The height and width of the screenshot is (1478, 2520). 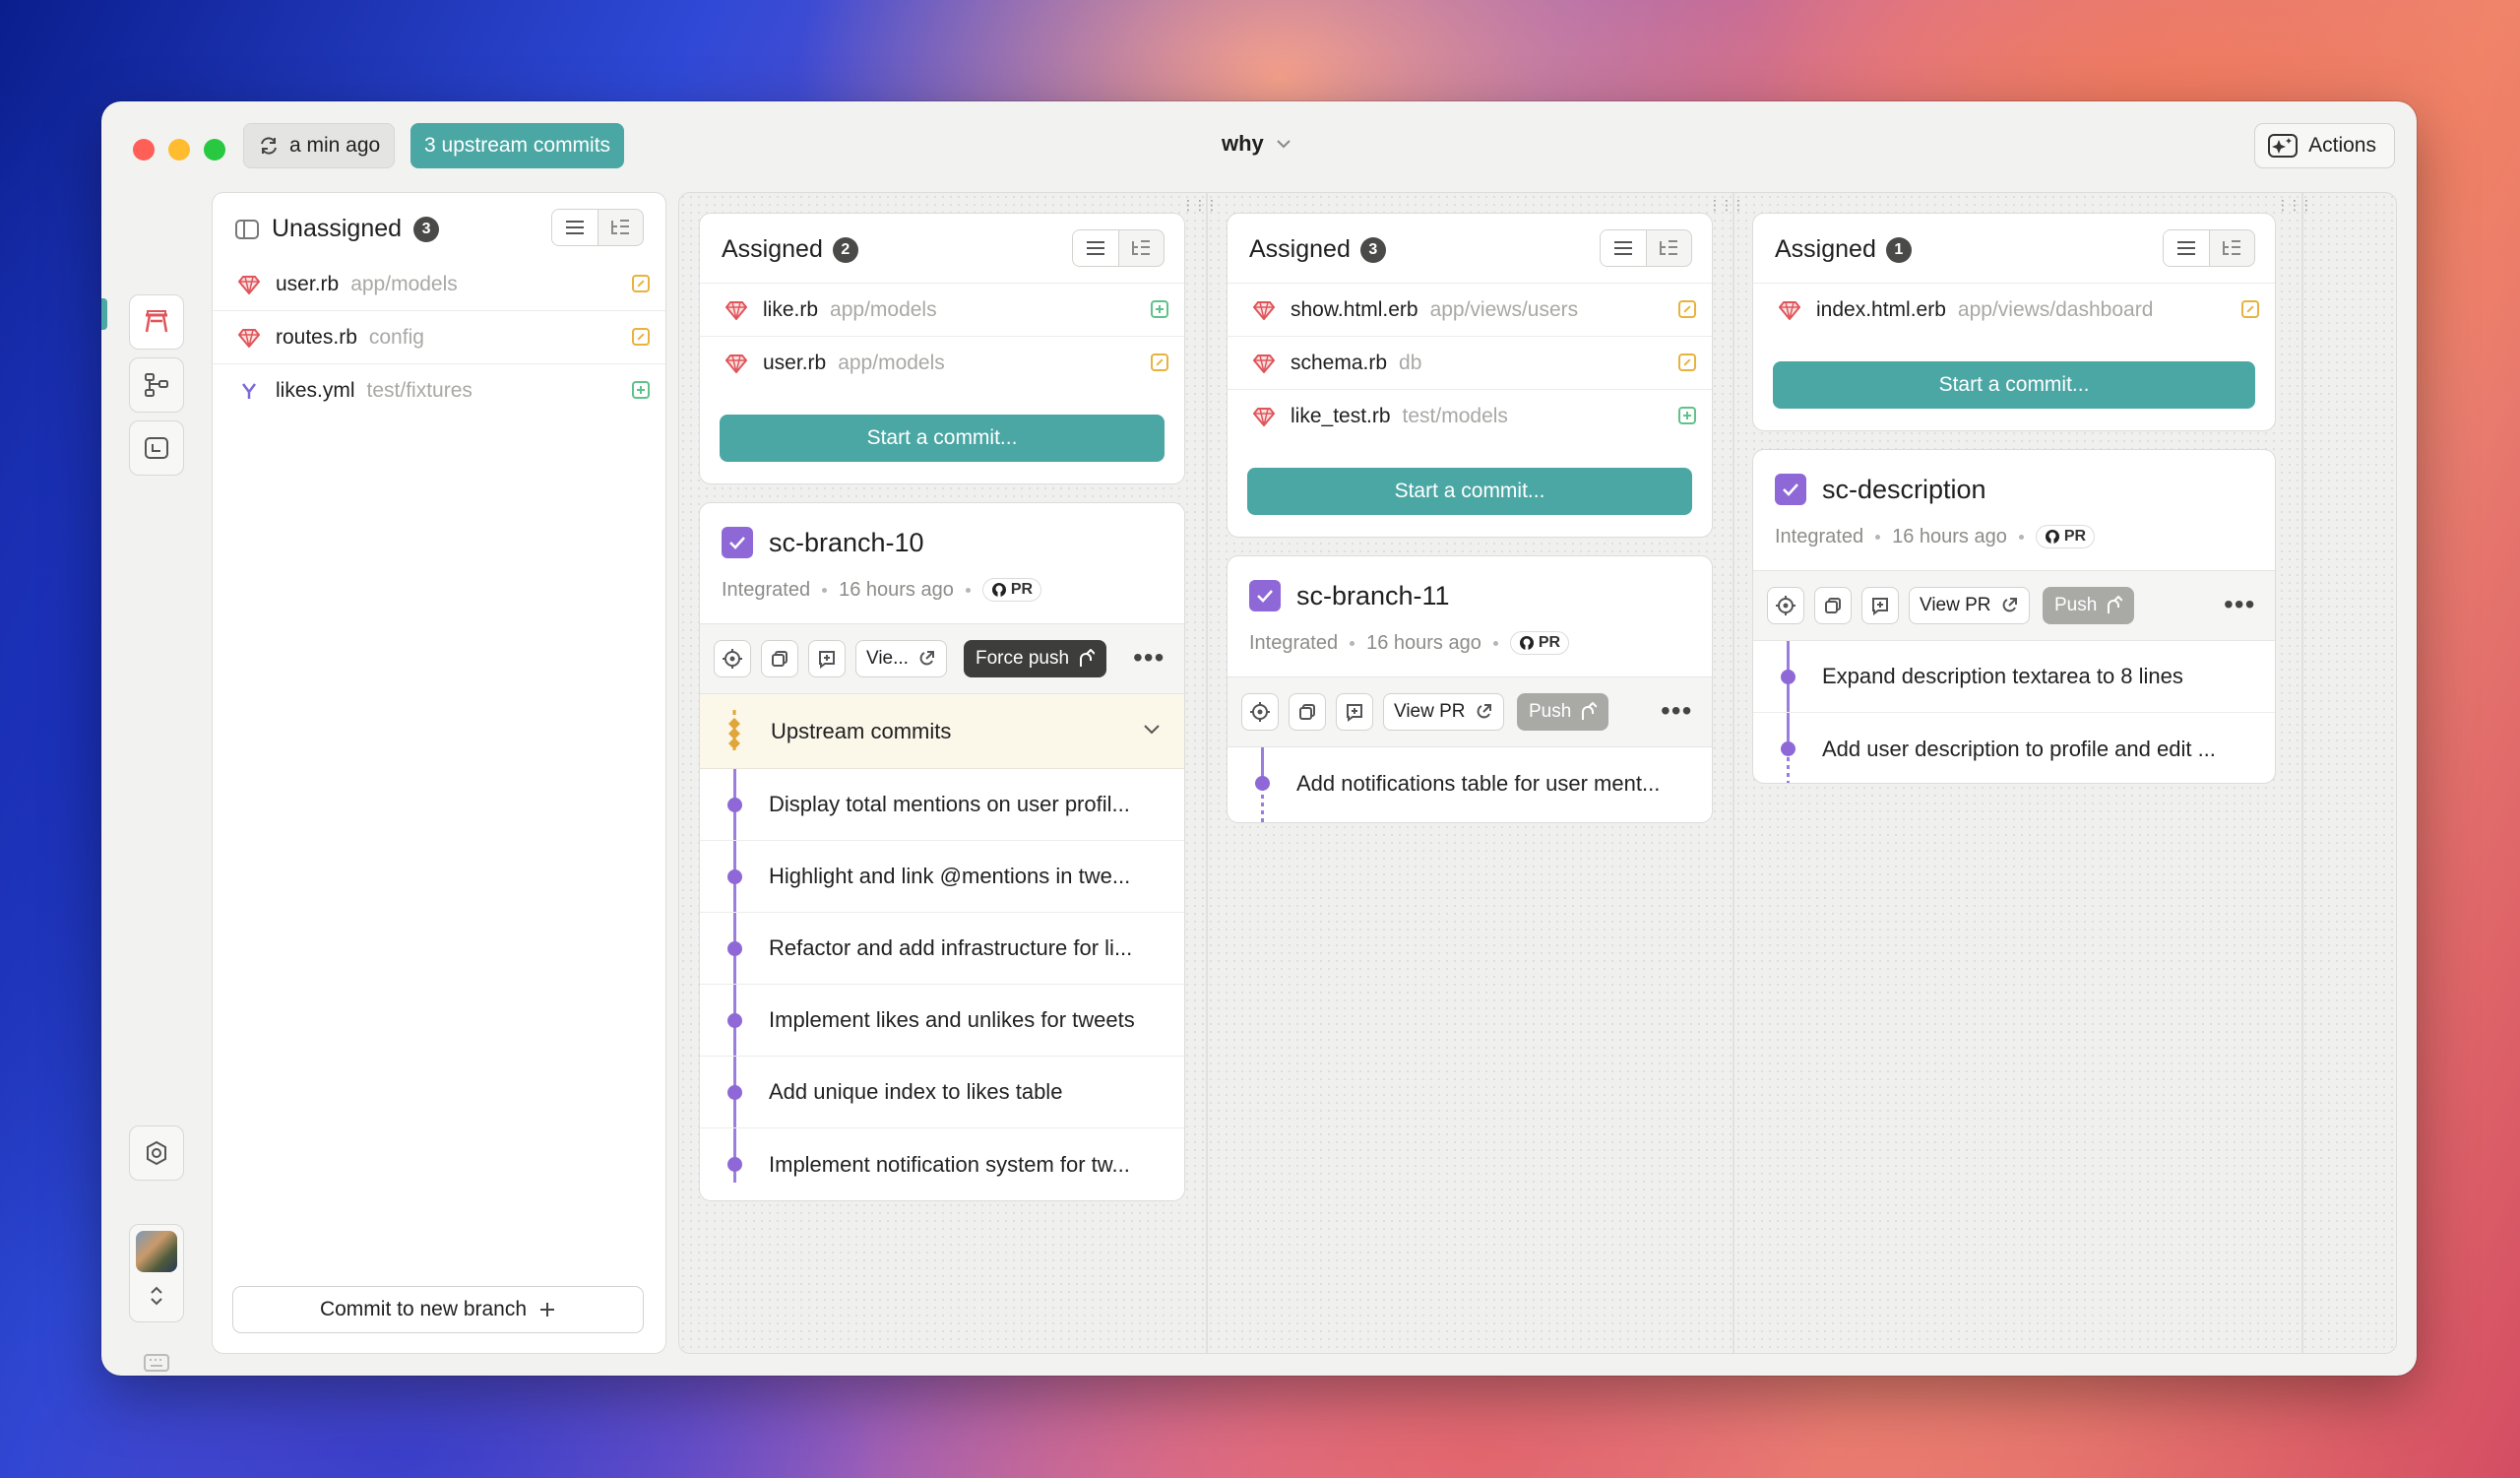 What do you see at coordinates (845, 249) in the screenshot?
I see `assigned-count-badge: 2` at bounding box center [845, 249].